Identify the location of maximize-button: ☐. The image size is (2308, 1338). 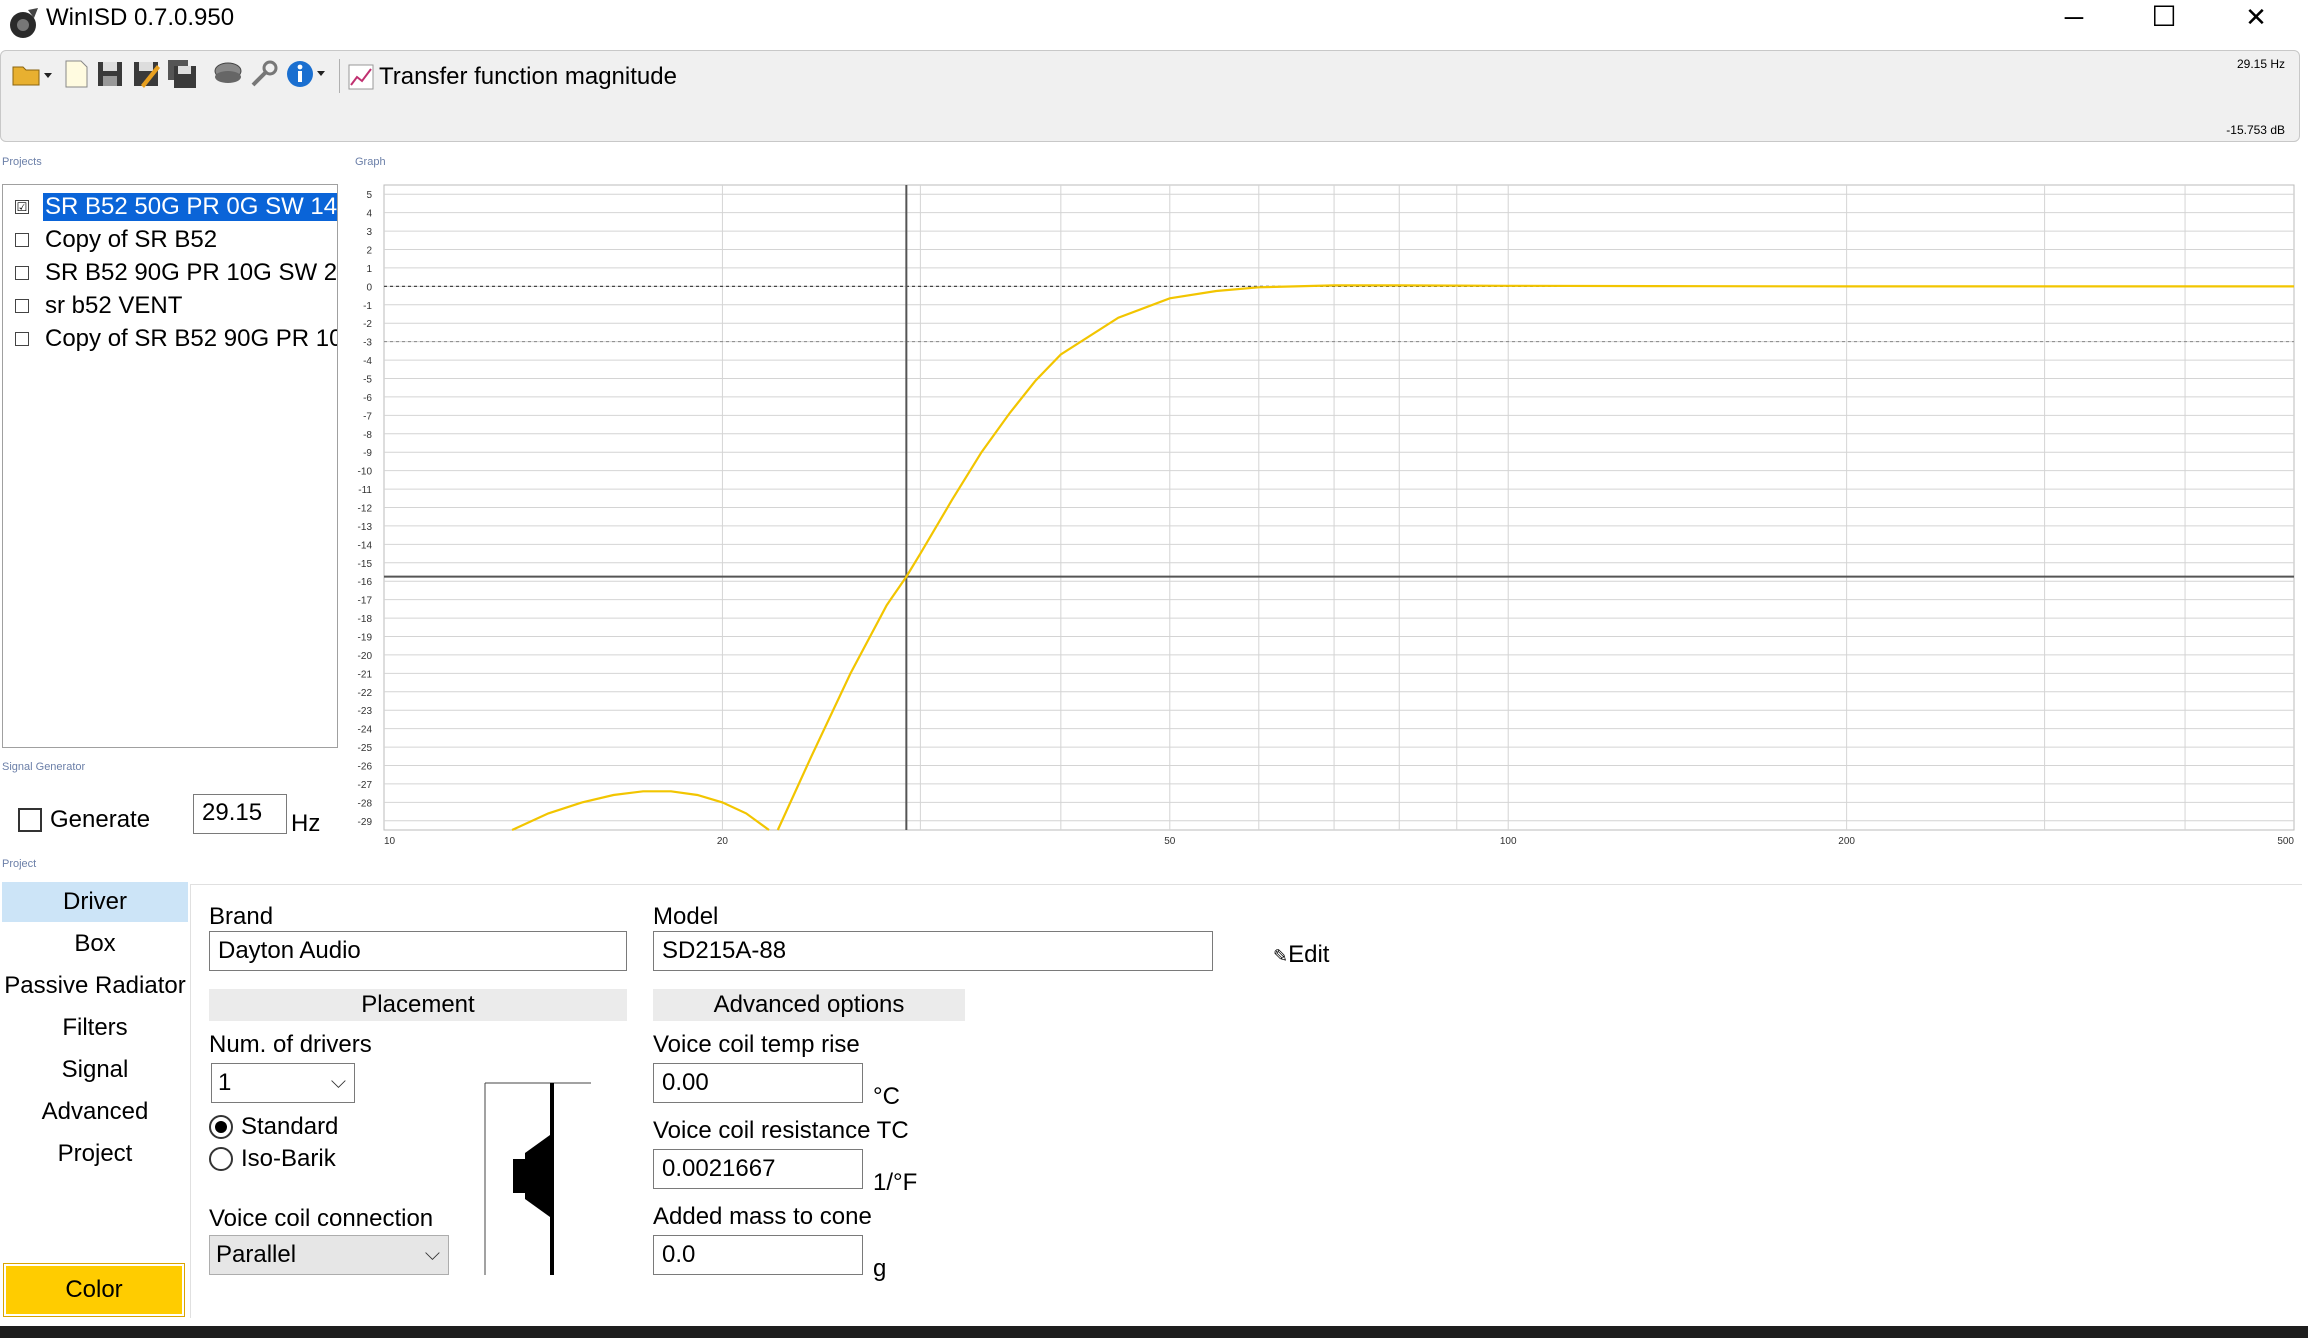
(2164, 18).